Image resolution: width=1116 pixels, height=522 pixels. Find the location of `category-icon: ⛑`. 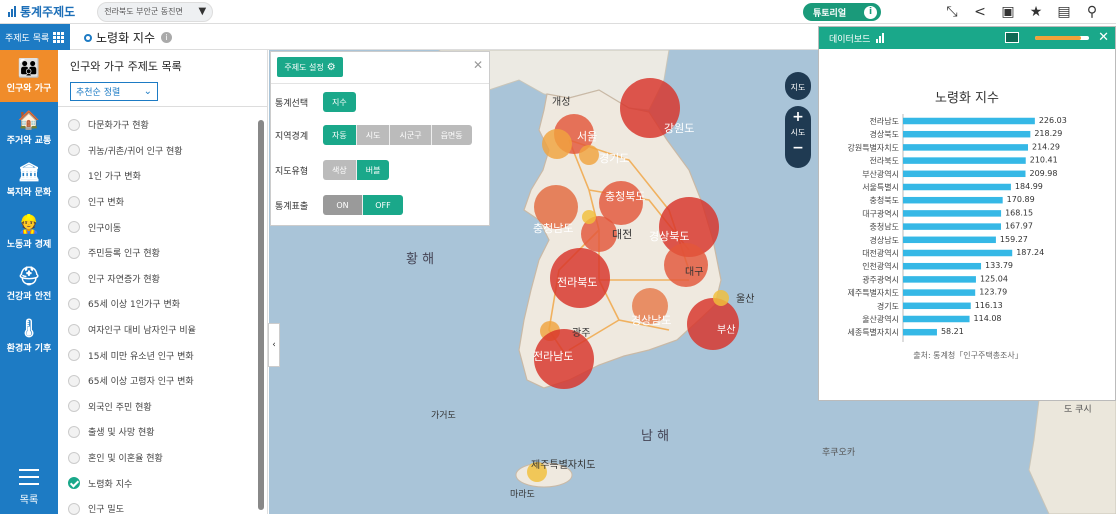

category-icon: ⛑ is located at coordinates (29, 276).